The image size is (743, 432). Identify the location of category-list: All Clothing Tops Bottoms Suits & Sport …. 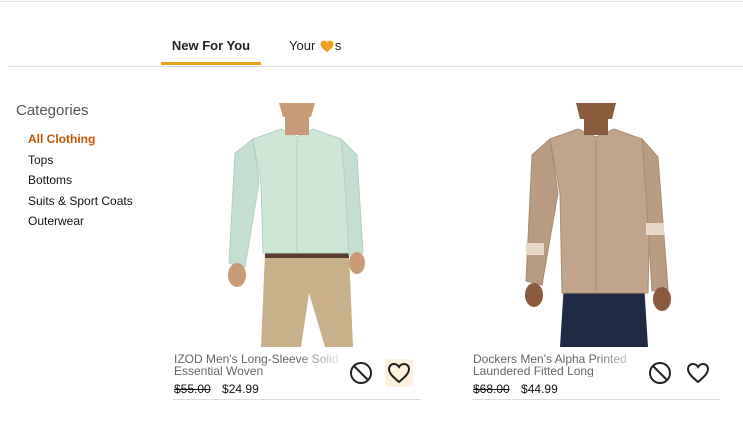
(91, 180).